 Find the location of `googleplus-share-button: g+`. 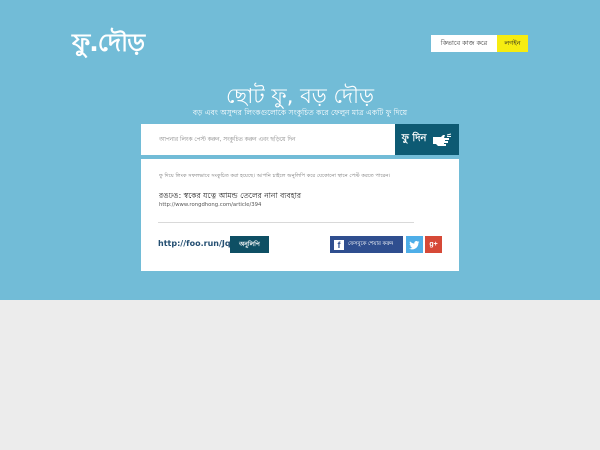

googleplus-share-button: g+ is located at coordinates (433, 244).